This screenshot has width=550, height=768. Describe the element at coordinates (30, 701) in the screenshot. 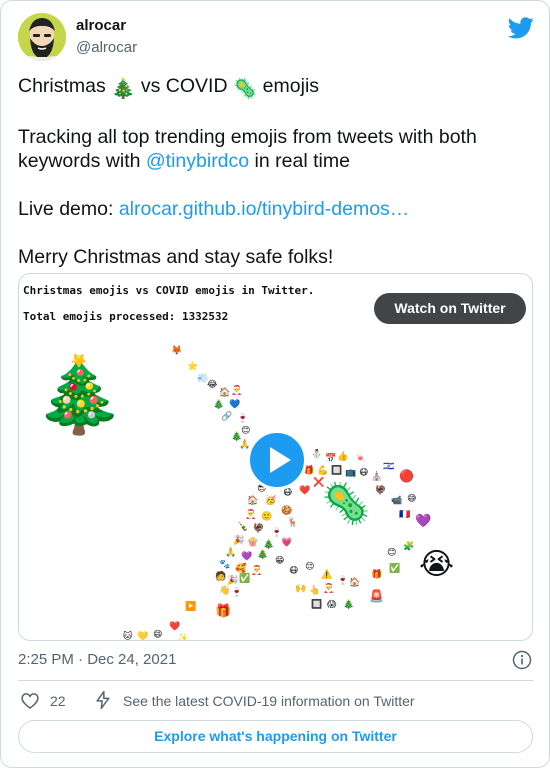

I see `heart-icon` at that location.